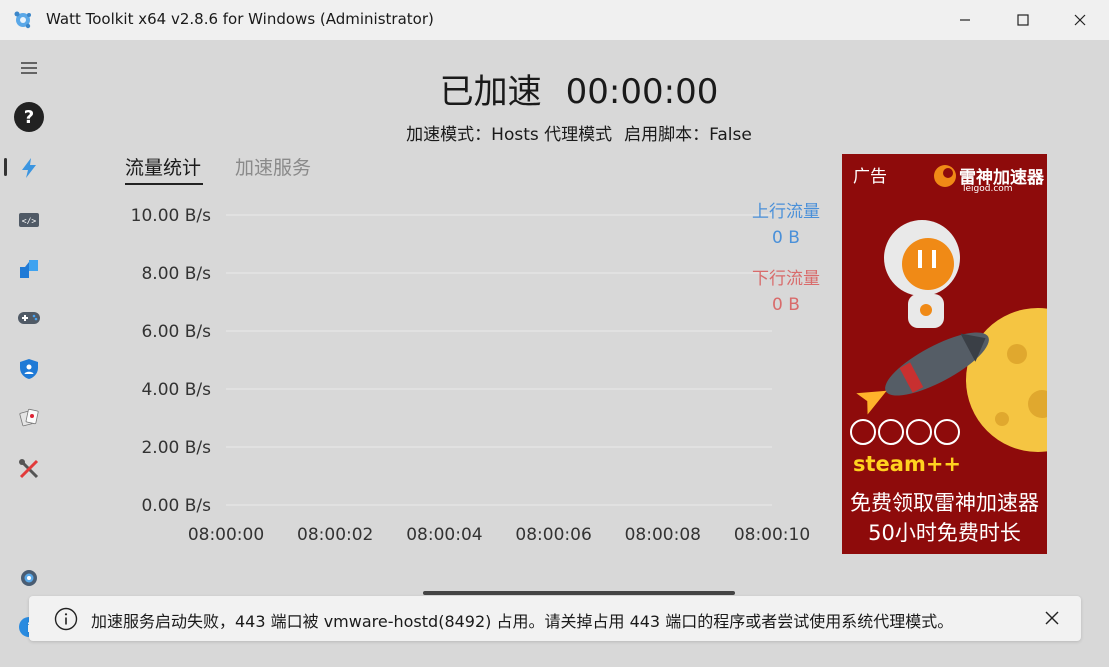  I want to click on notification-close-button, so click(1052, 618).